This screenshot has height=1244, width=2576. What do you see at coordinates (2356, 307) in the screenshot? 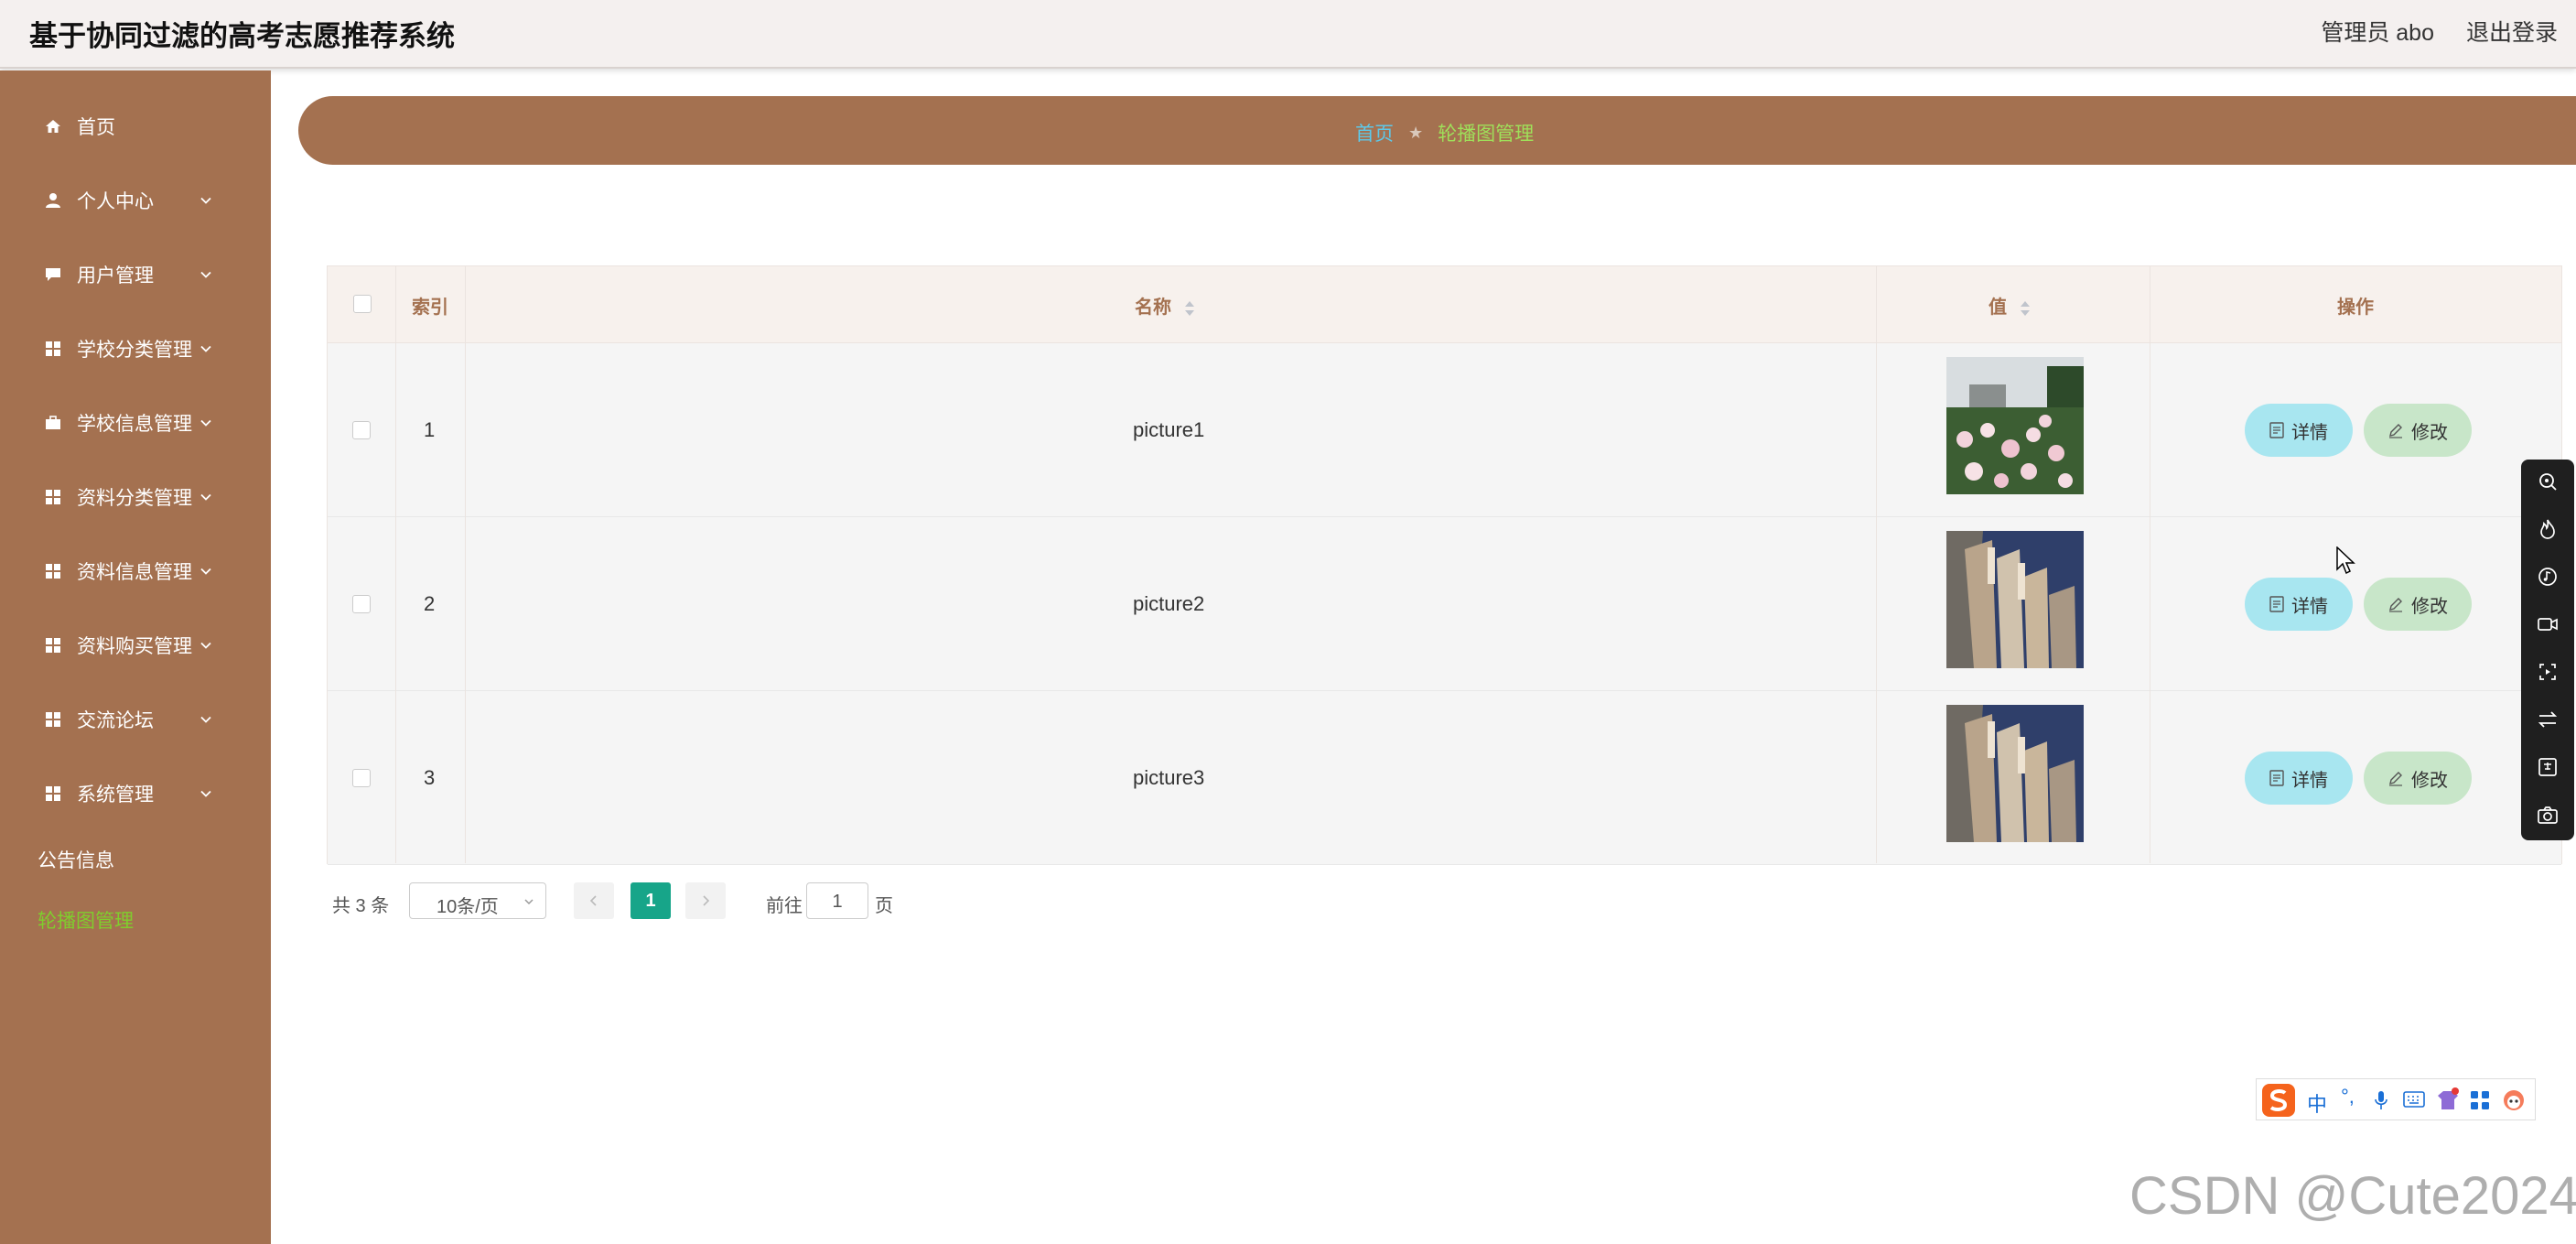
I see `column-header-actions: 操作` at bounding box center [2356, 307].